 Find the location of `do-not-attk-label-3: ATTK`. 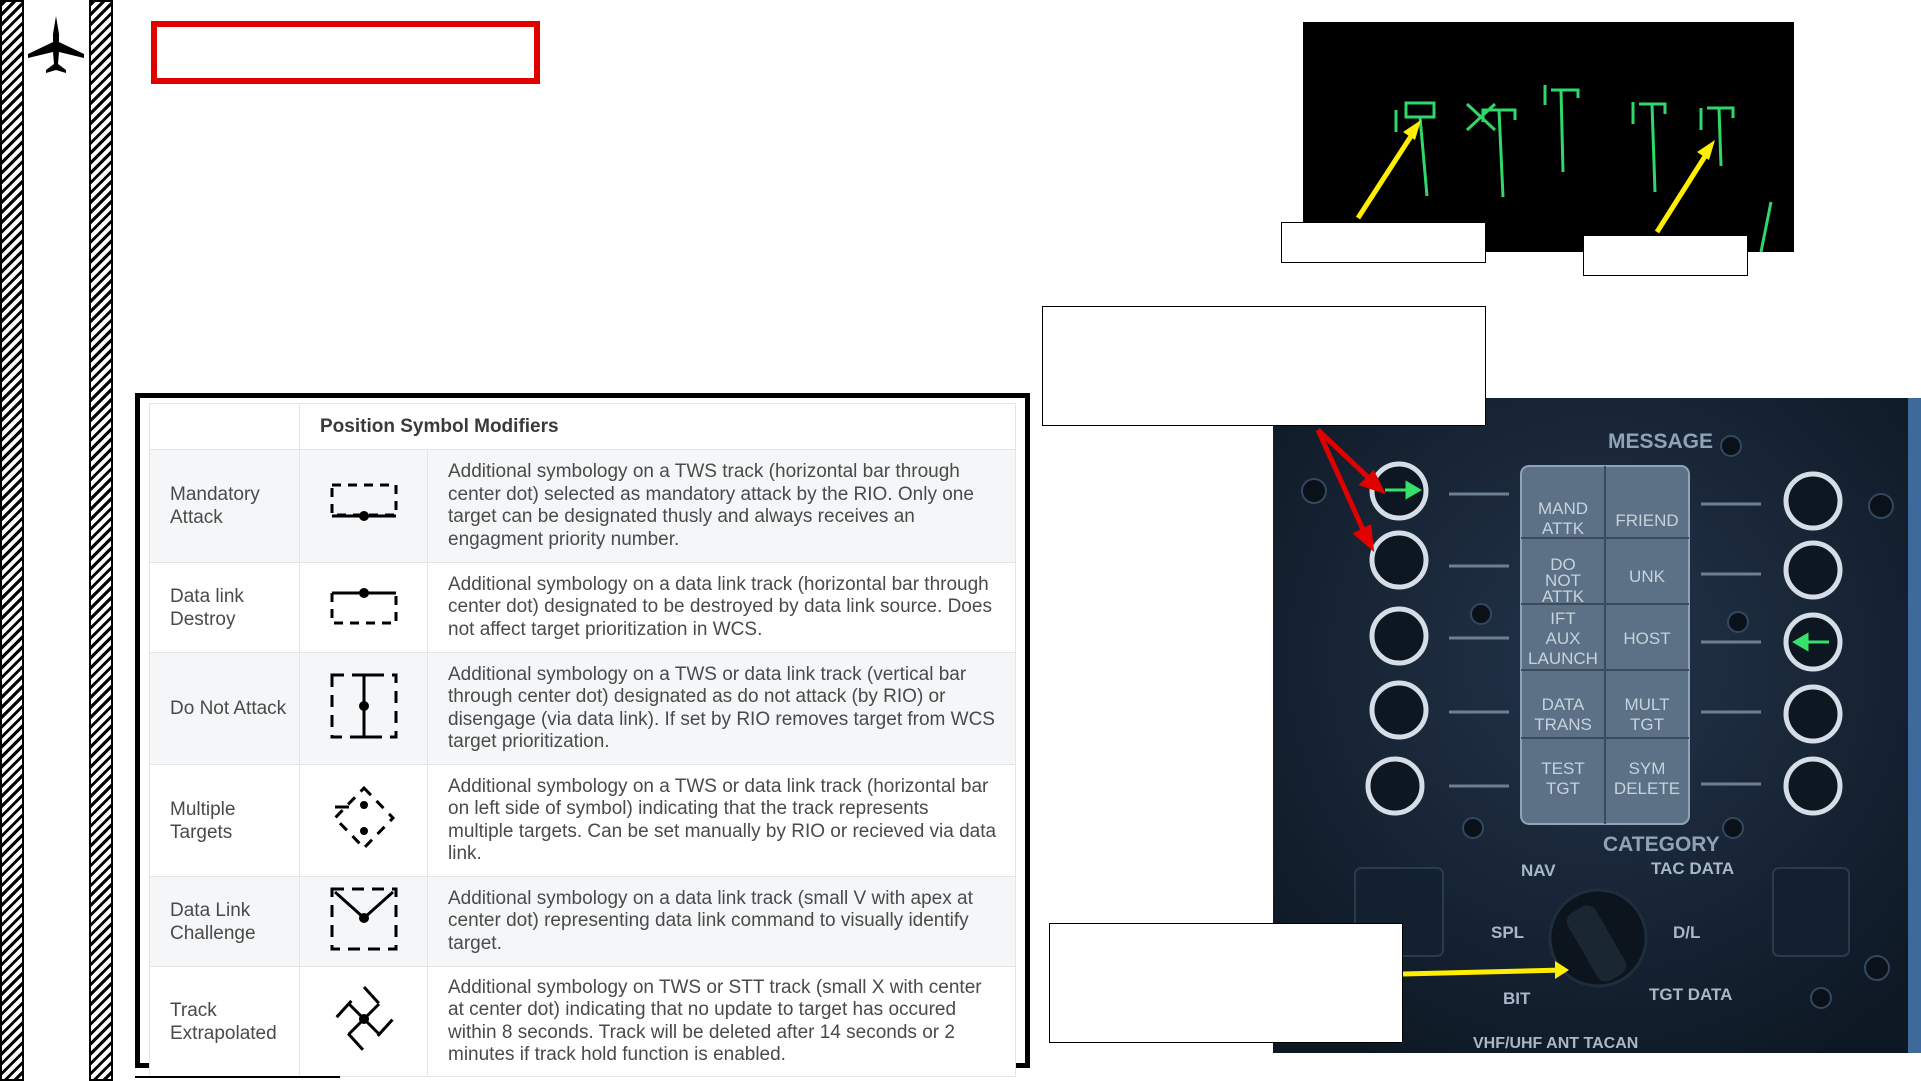

do-not-attk-label-3: ATTK is located at coordinates (1563, 596).